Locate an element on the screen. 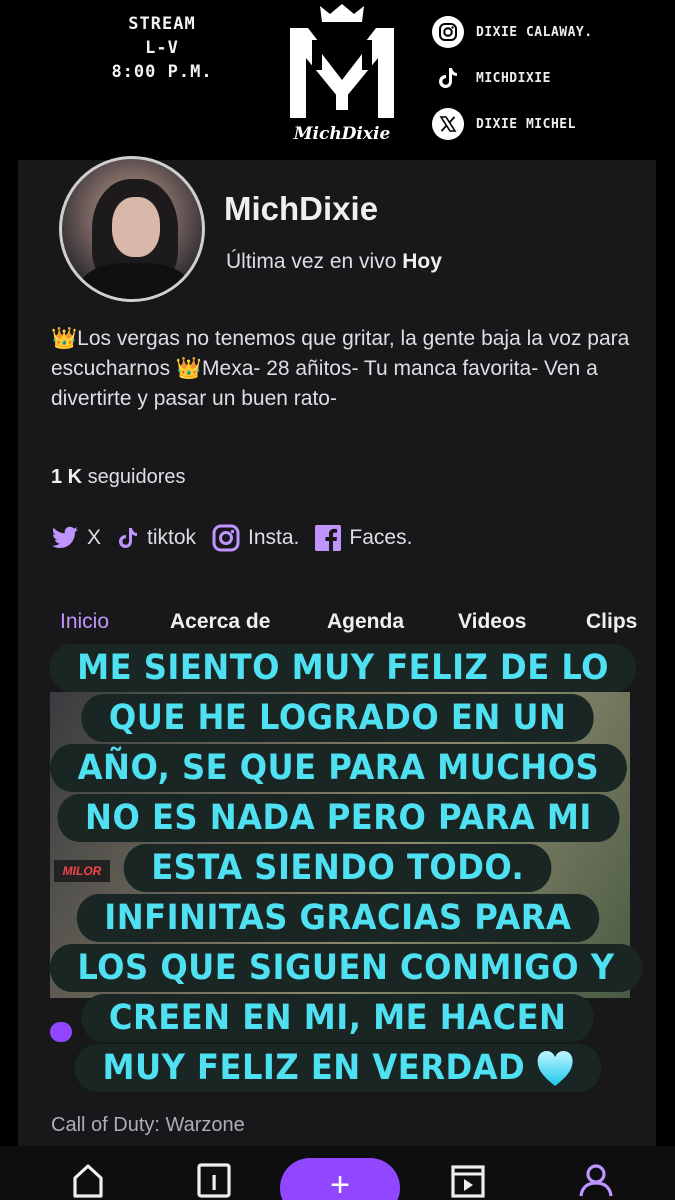  link-label: X is located at coordinates (94, 537).